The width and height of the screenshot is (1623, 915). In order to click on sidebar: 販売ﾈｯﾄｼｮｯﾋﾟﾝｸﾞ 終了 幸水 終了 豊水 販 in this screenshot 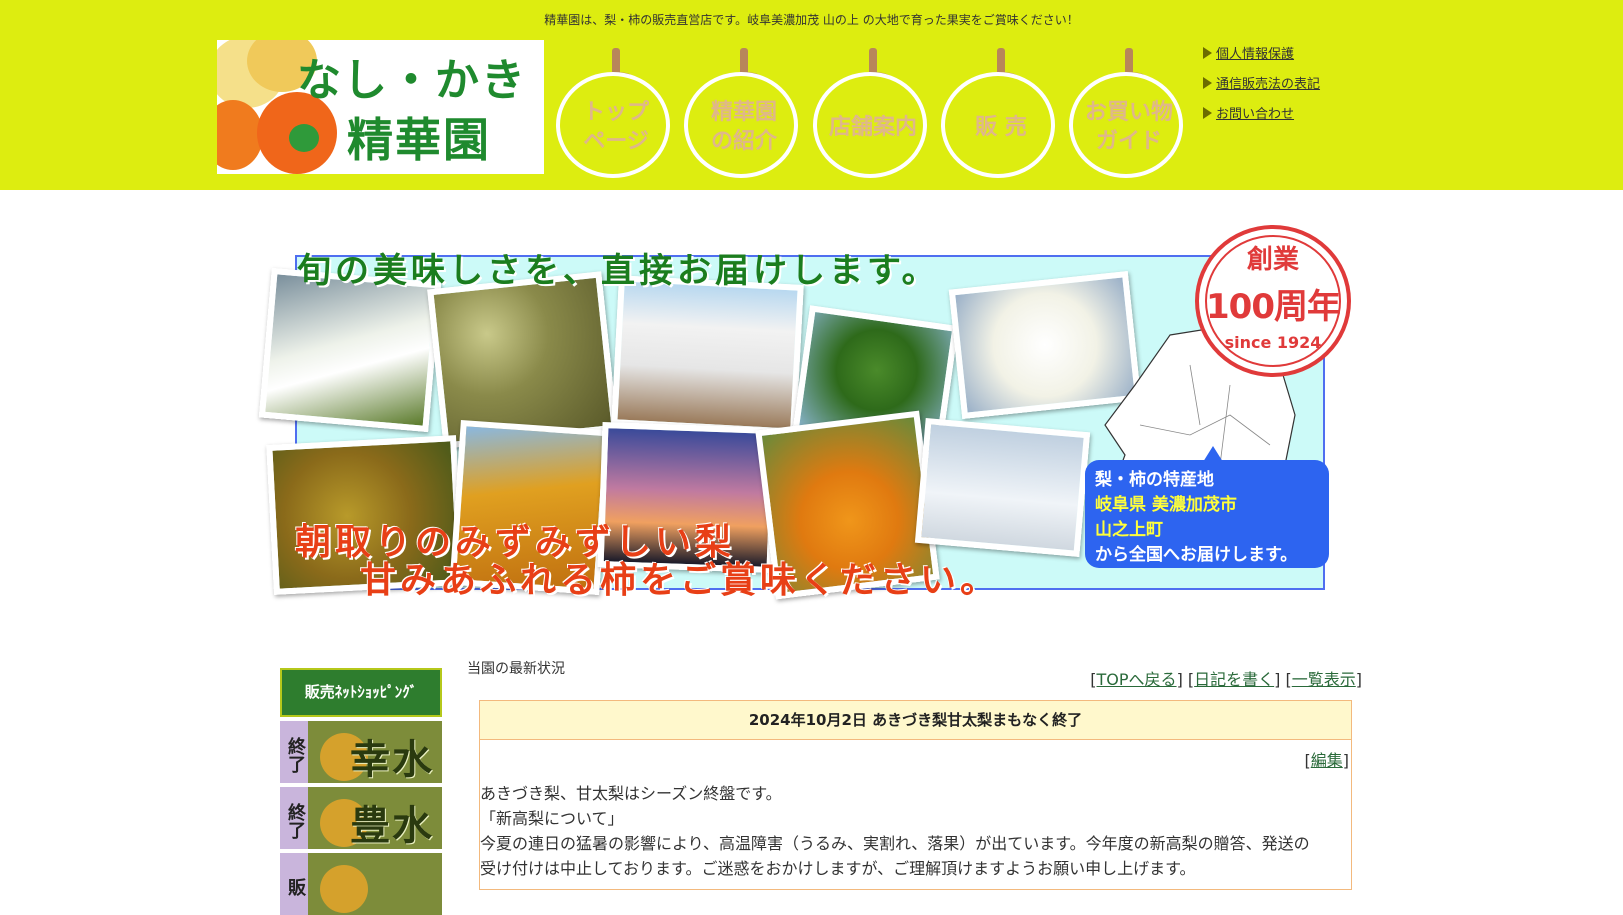, I will do `click(361, 791)`.